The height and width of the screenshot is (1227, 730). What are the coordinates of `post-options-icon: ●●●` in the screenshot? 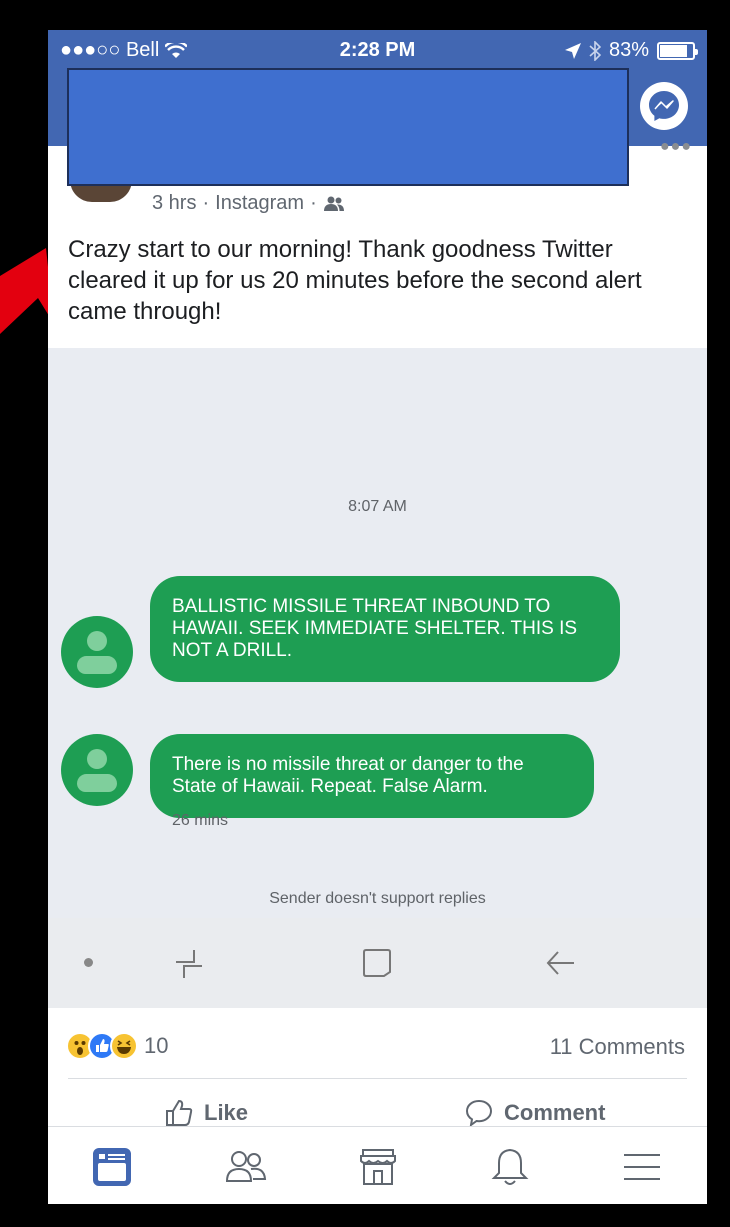 It's located at (676, 147).